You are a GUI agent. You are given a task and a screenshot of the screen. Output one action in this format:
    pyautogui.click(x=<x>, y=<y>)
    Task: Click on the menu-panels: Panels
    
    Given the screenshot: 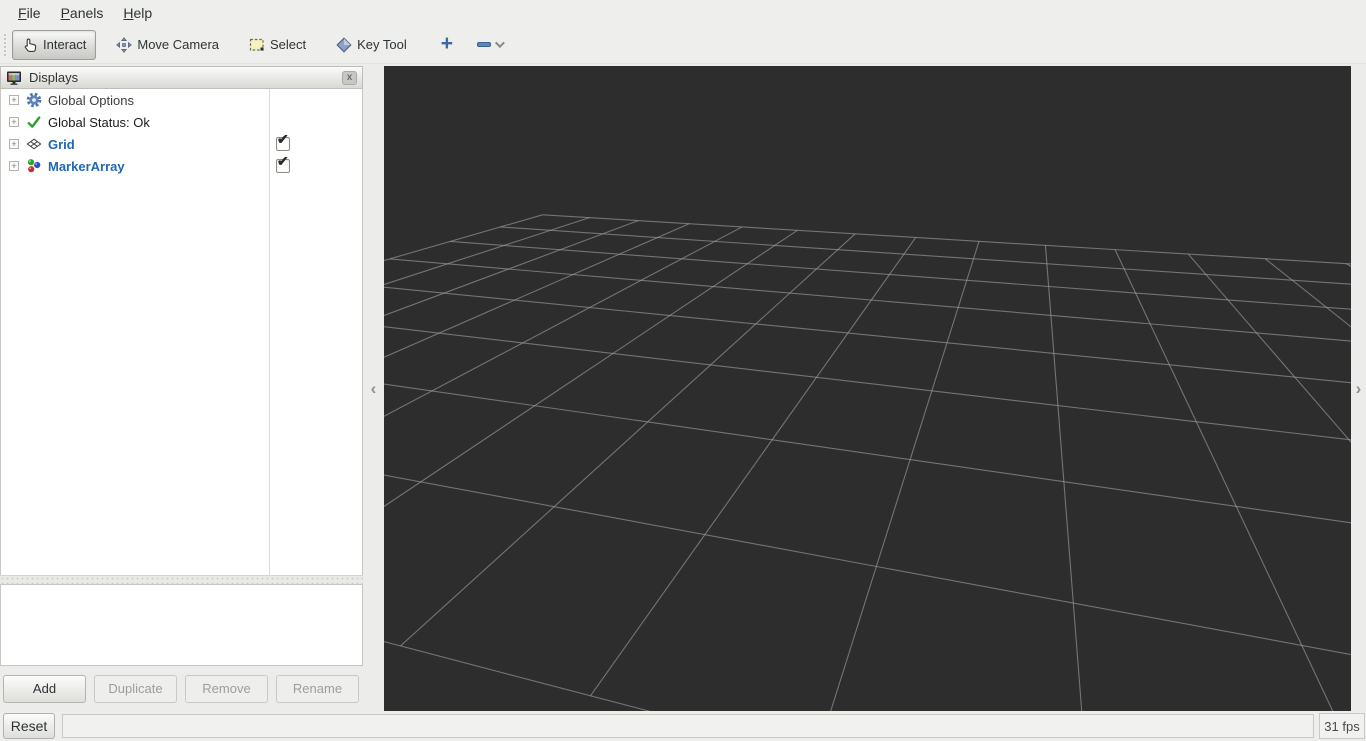 What is the action you would take?
    pyautogui.click(x=82, y=13)
    